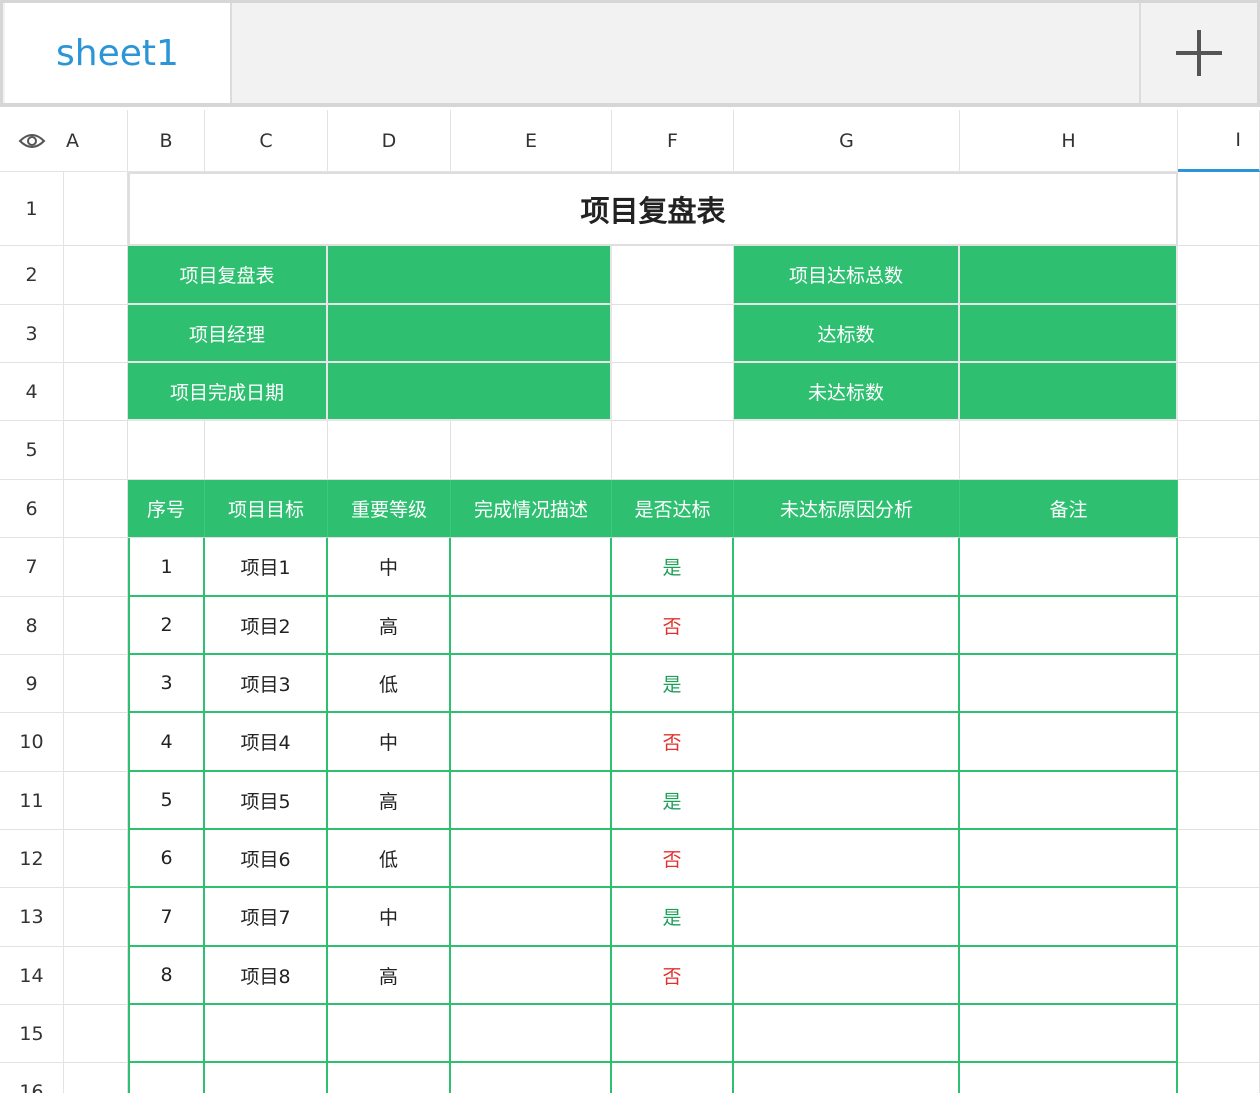 This screenshot has height=1093, width=1260. I want to click on cell-h15, so click(1069, 1034).